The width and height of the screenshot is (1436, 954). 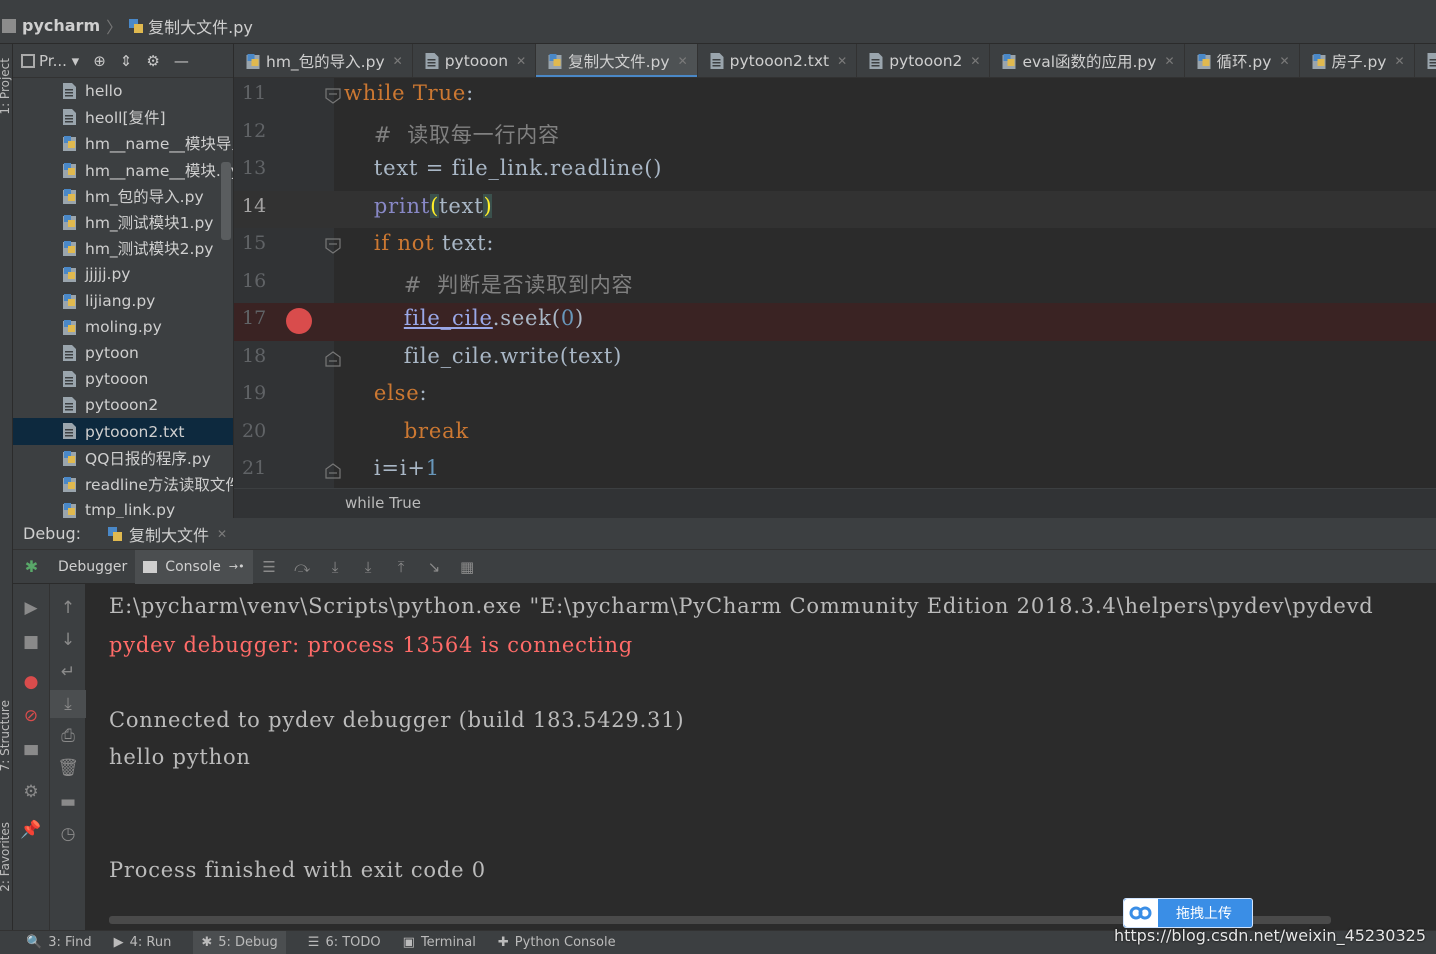 What do you see at coordinates (835, 470) in the screenshot?
I see `code-line: 21 i=i+1` at bounding box center [835, 470].